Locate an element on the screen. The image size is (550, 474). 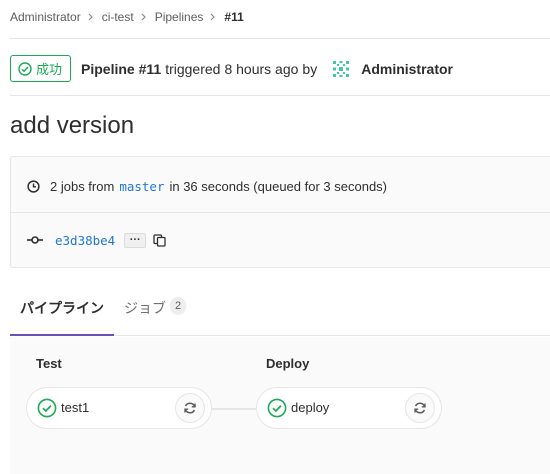
breadcrumb-item-current: #11 is located at coordinates (233, 17).